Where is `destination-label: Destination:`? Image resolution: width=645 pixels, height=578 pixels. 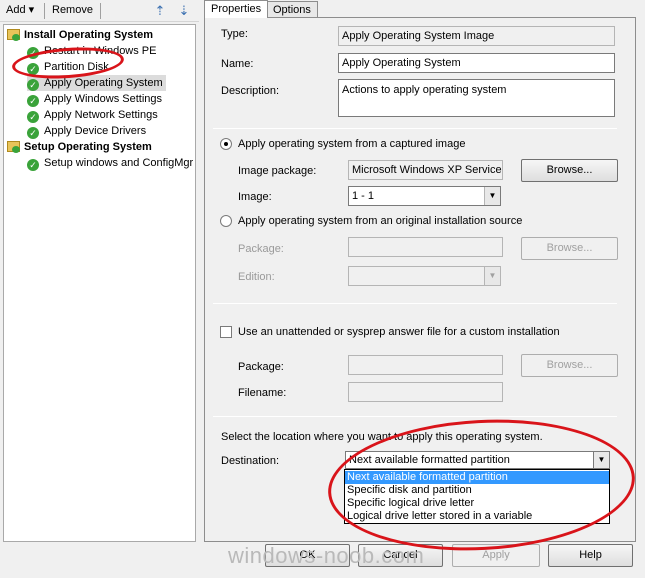
destination-label: Destination: is located at coordinates (250, 461).